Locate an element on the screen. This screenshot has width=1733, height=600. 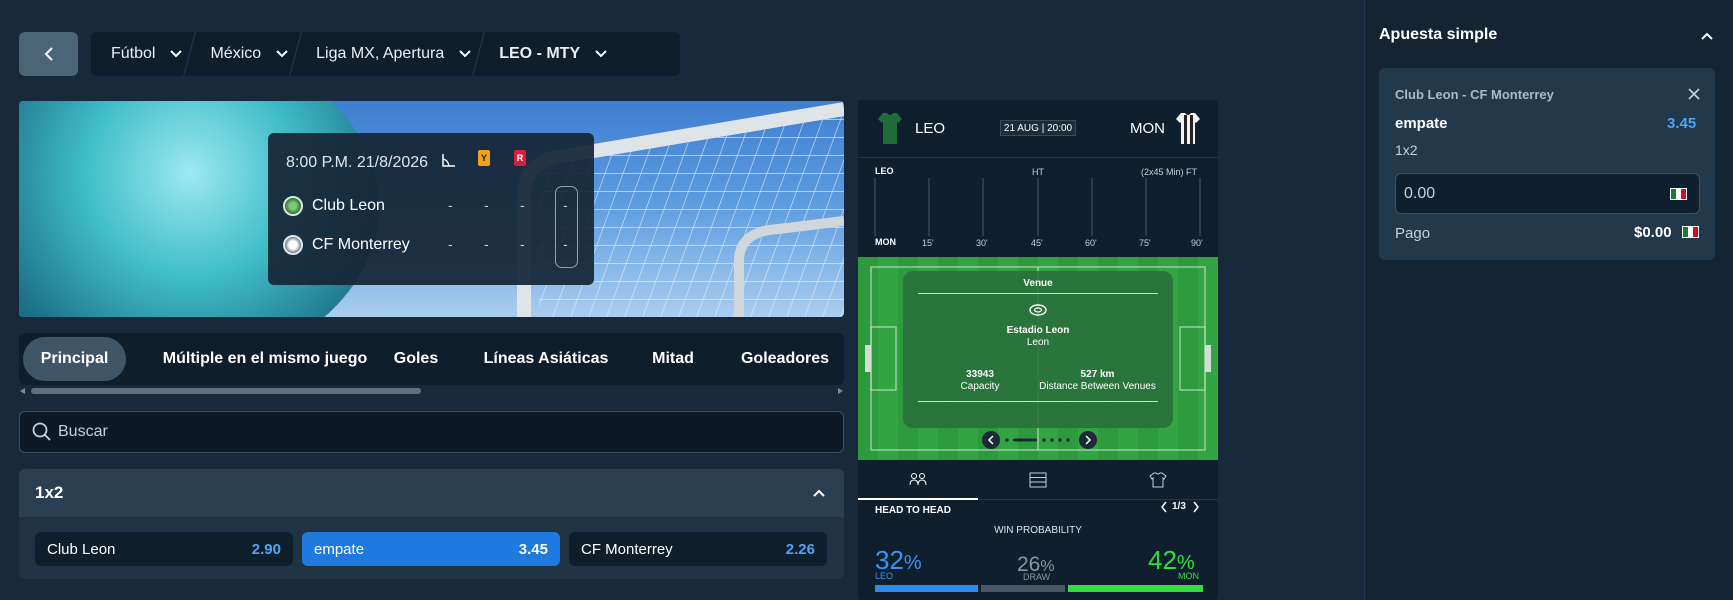
horizontal-scrollbar is located at coordinates (226, 391).